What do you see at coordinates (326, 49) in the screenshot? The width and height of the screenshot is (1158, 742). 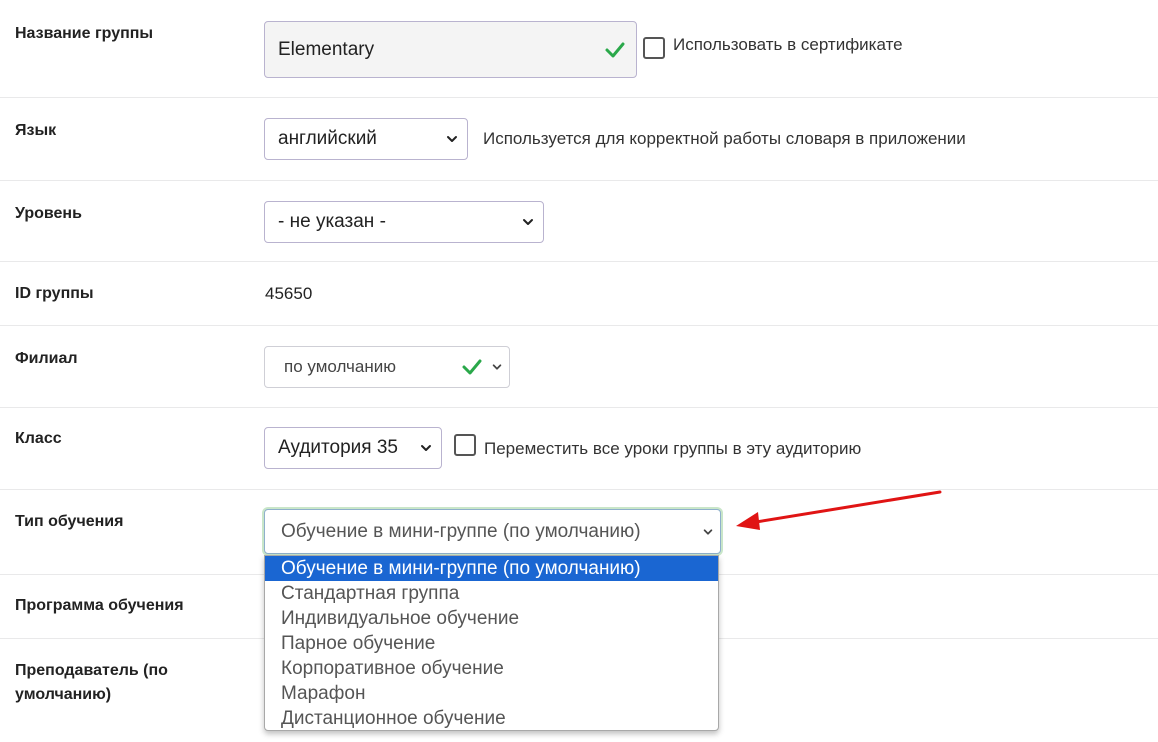 I see `group-name-value: Elementary` at bounding box center [326, 49].